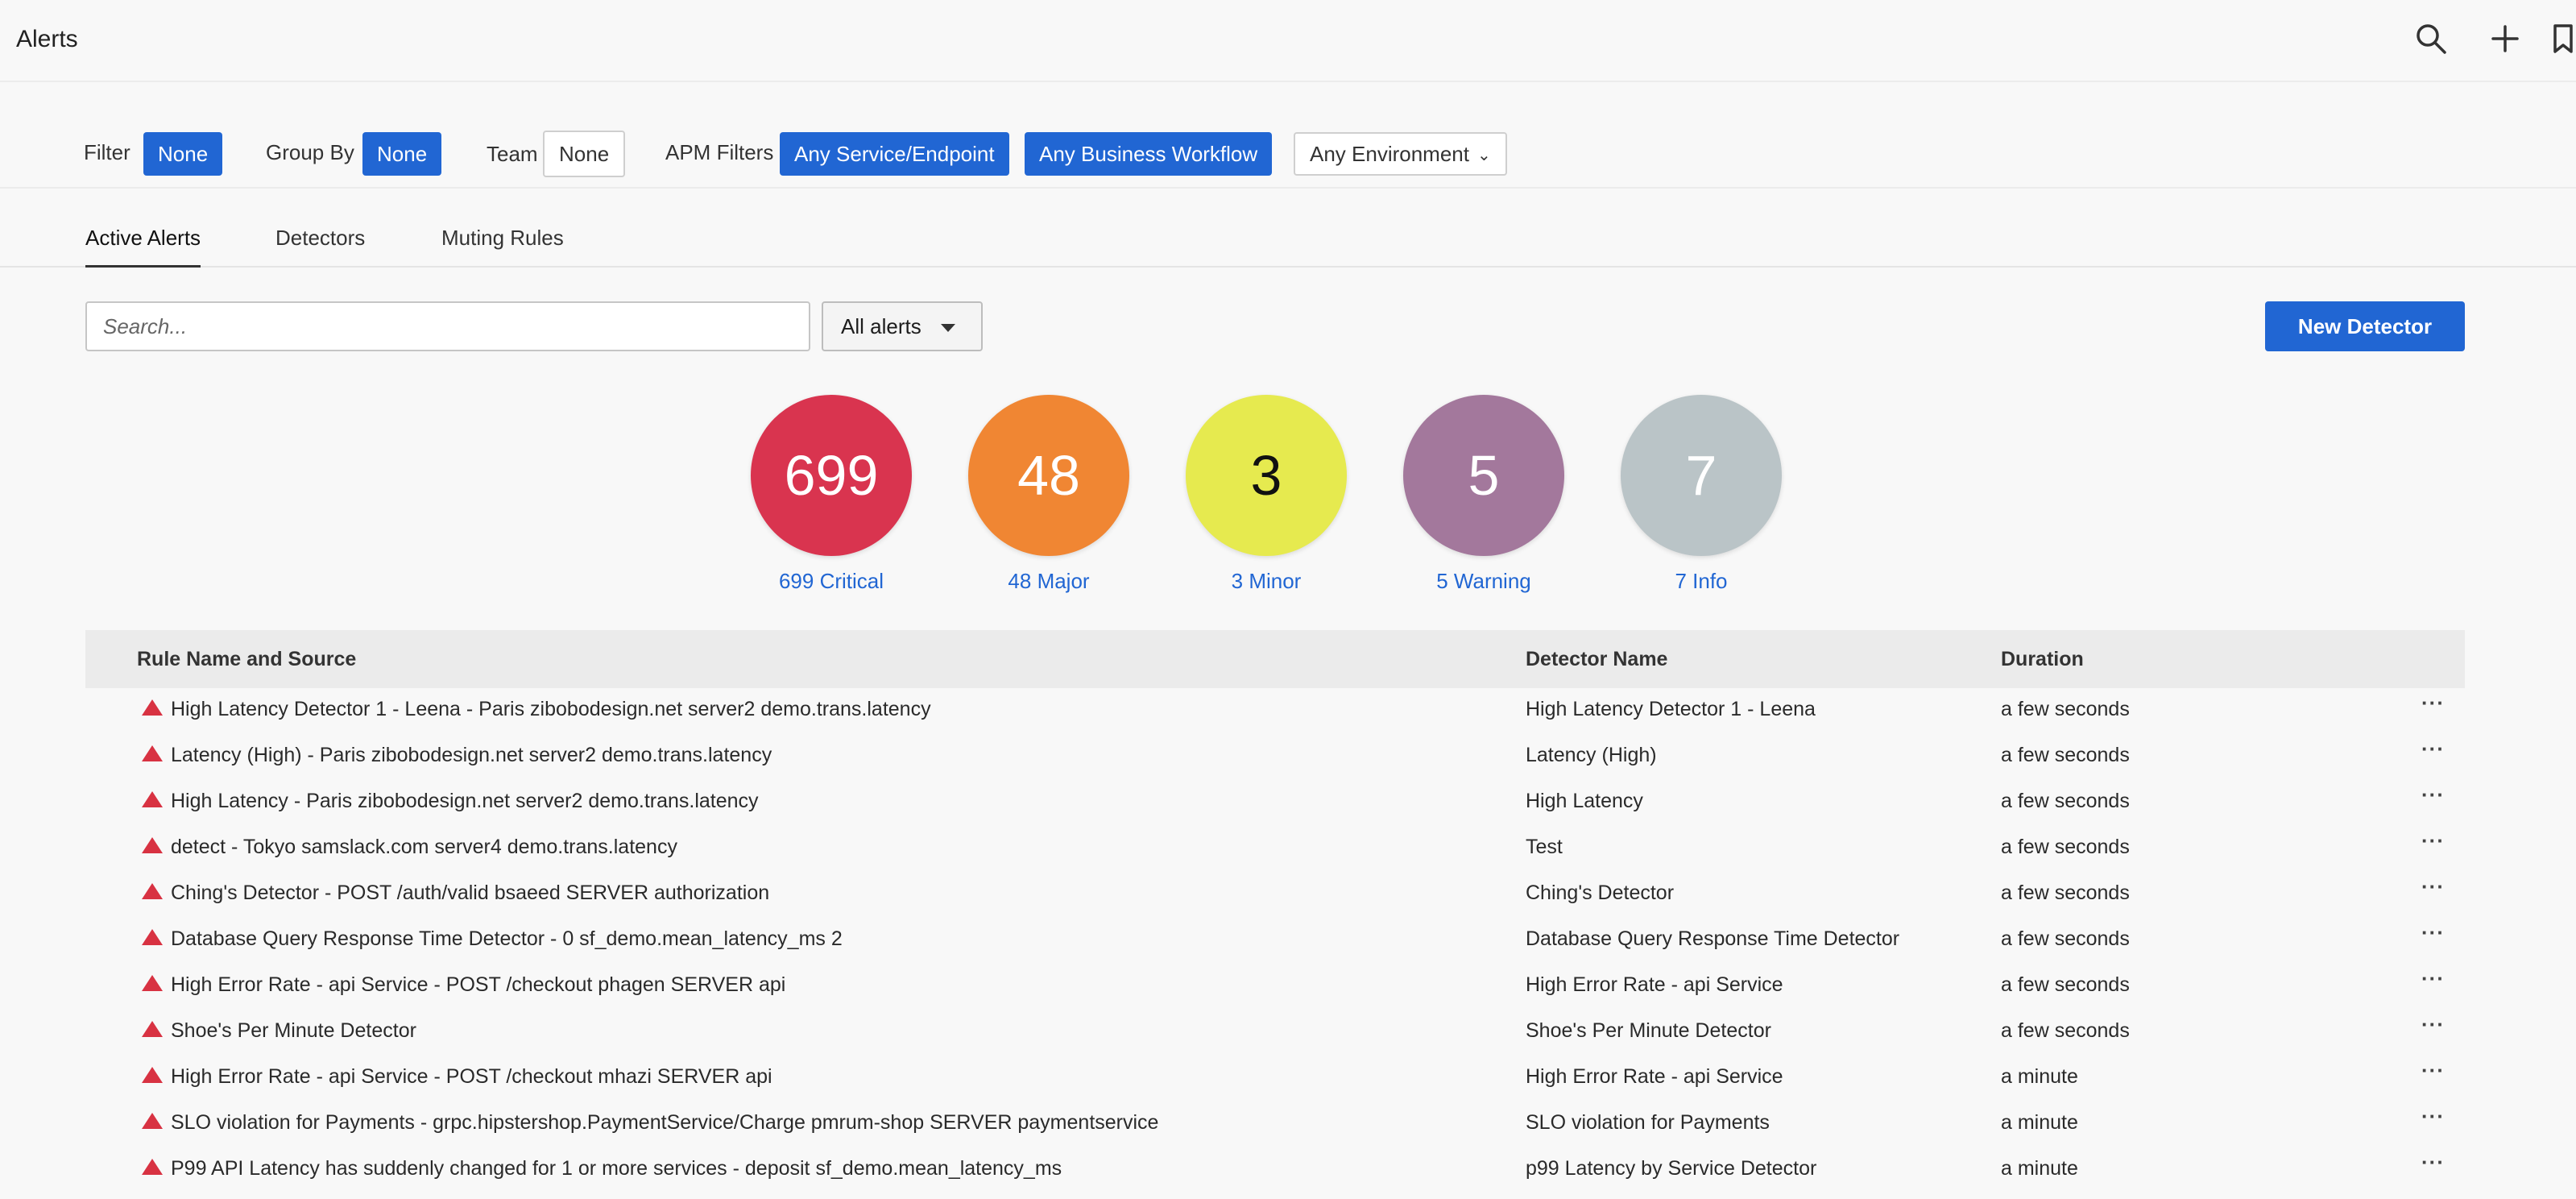  I want to click on environment-dropdown: Any Environment ⌄, so click(1400, 154).